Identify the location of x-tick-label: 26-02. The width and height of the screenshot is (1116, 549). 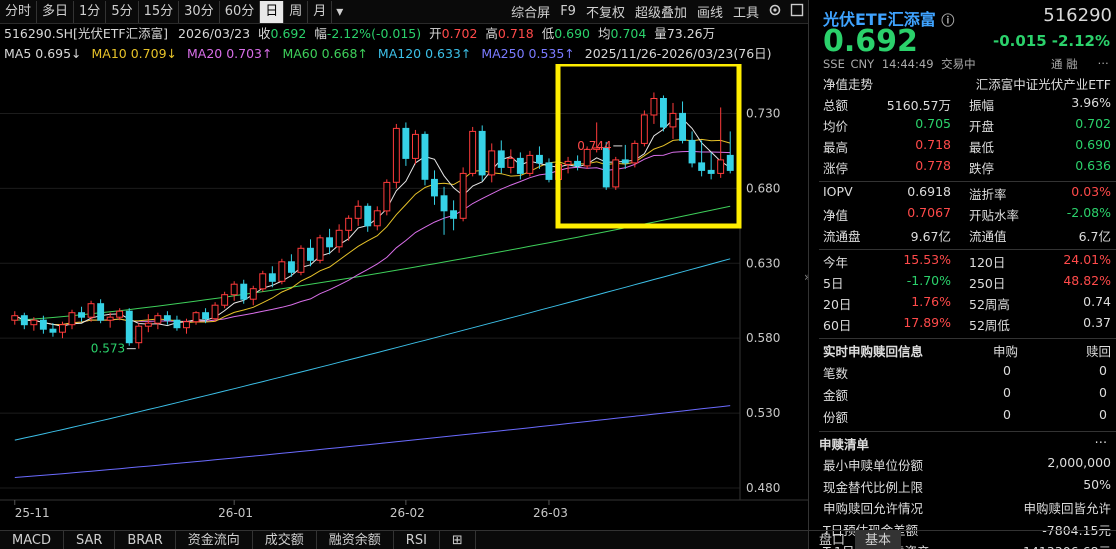
(407, 513).